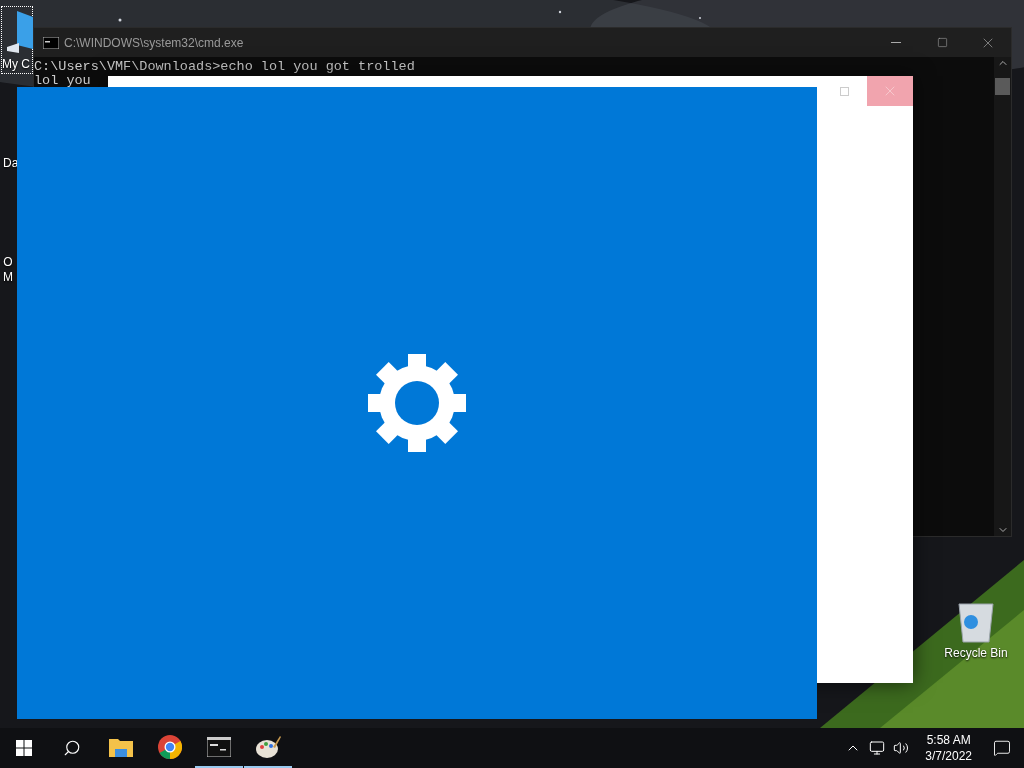 The width and height of the screenshot is (1024, 768). What do you see at coordinates (896, 42) in the screenshot?
I see `minimize-icon` at bounding box center [896, 42].